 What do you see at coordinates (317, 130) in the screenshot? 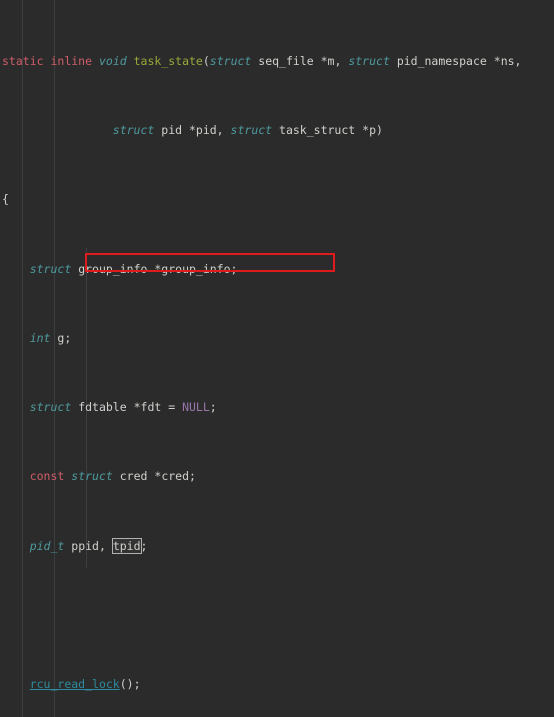
I see `token-identifier: task_struct` at bounding box center [317, 130].